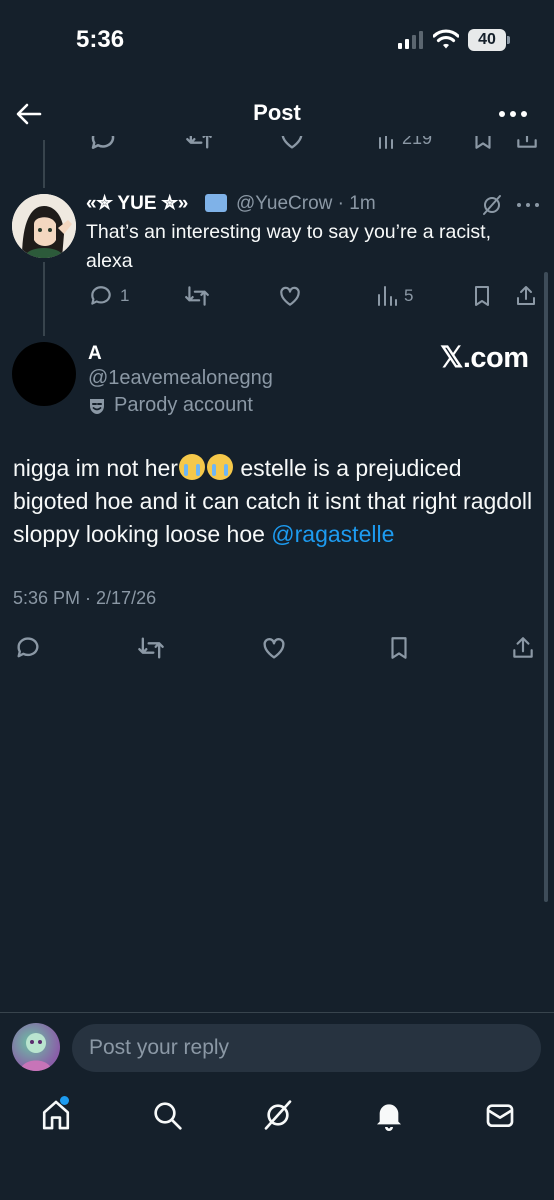 This screenshot has width=554, height=1200. Describe the element at coordinates (167, 1115) in the screenshot. I see `search-icon` at that location.